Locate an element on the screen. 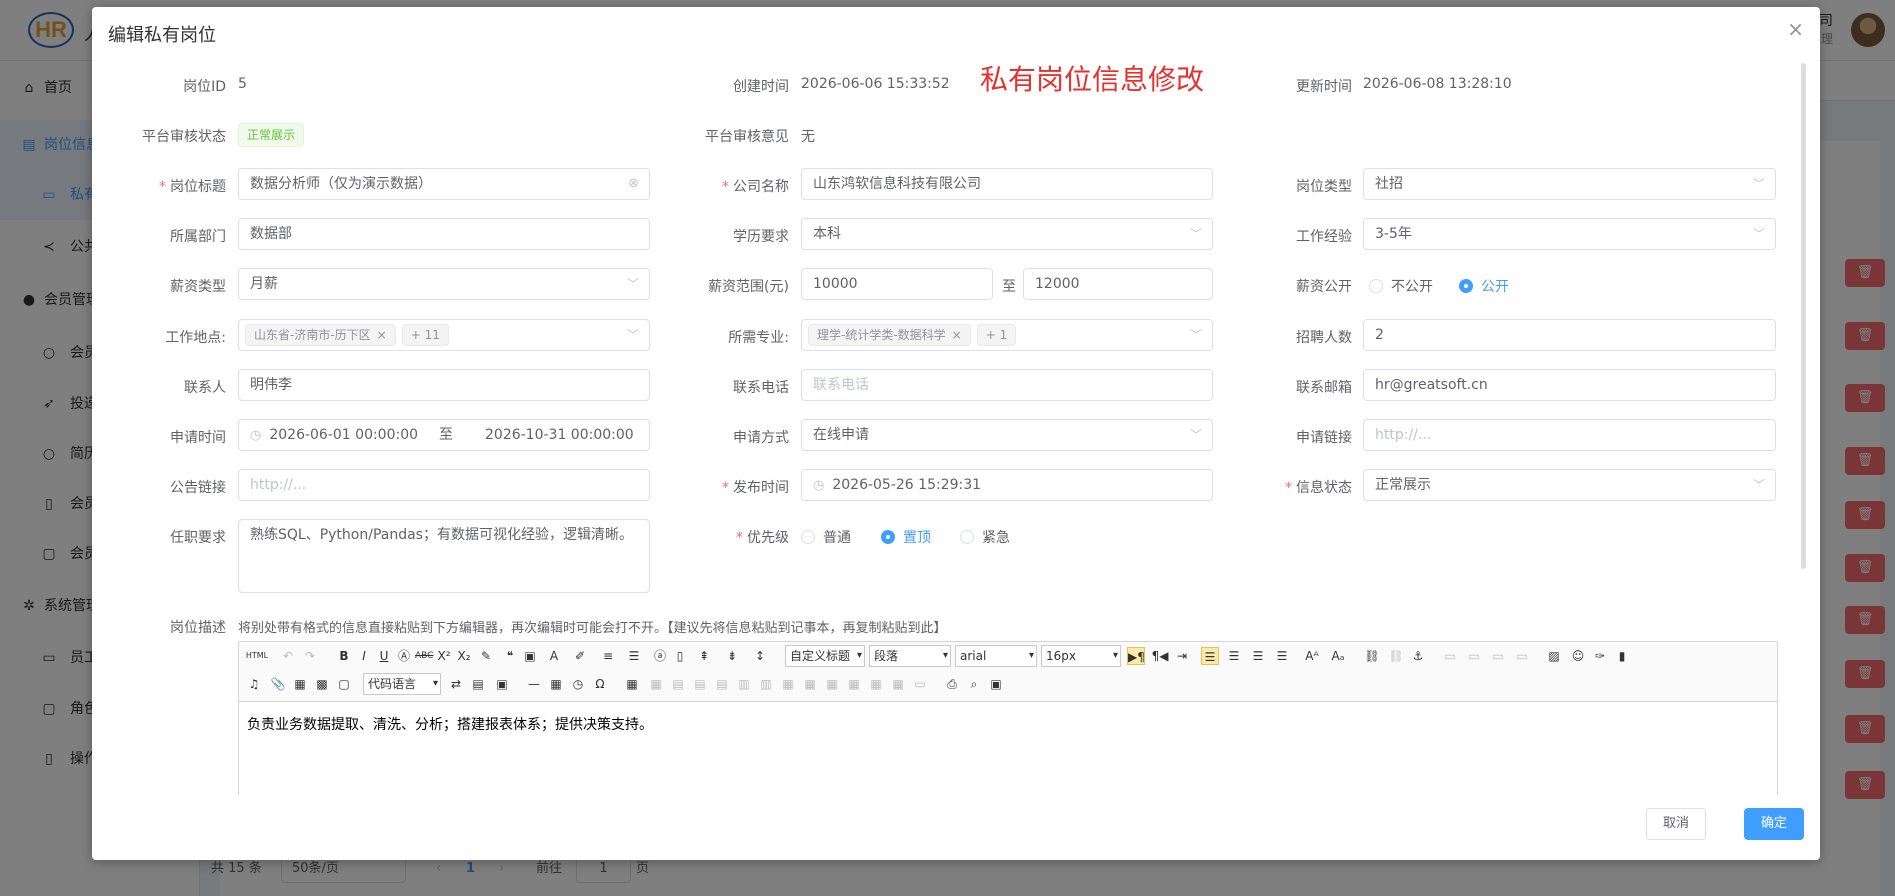 The image size is (1895, 896). format-painter-icon: ✎ is located at coordinates (486, 656).